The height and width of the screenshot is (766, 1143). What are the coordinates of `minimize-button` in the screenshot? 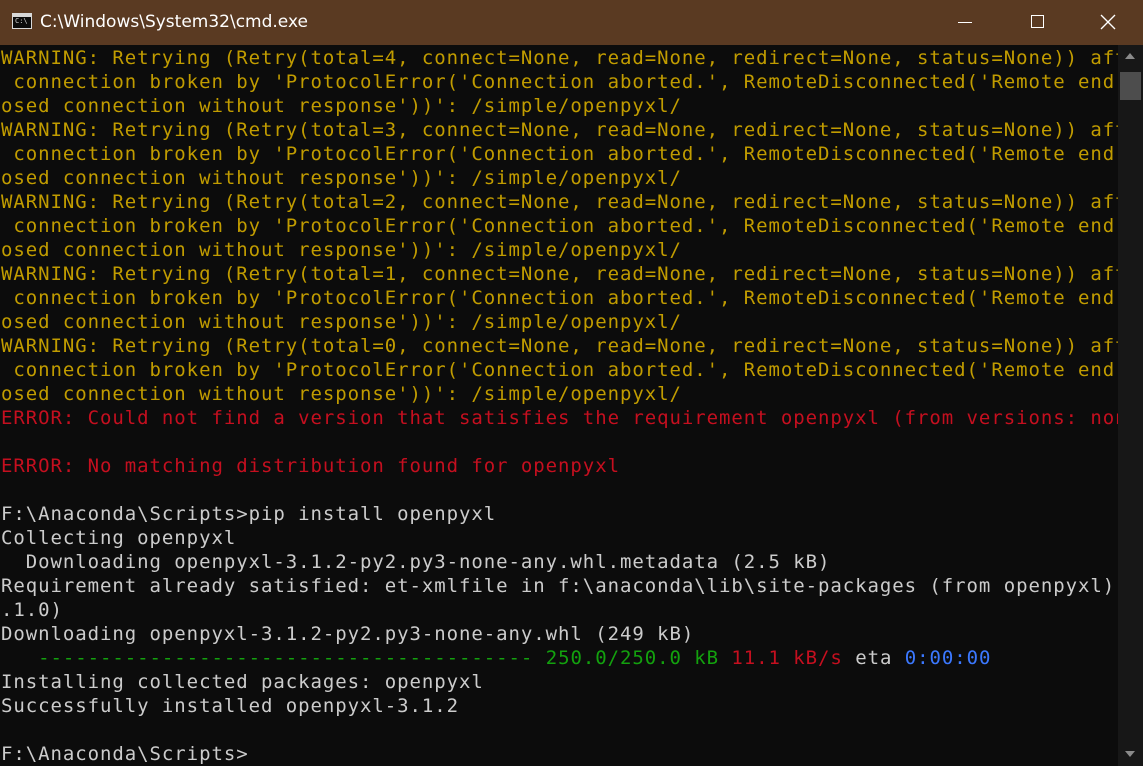 It's located at (965, 22).